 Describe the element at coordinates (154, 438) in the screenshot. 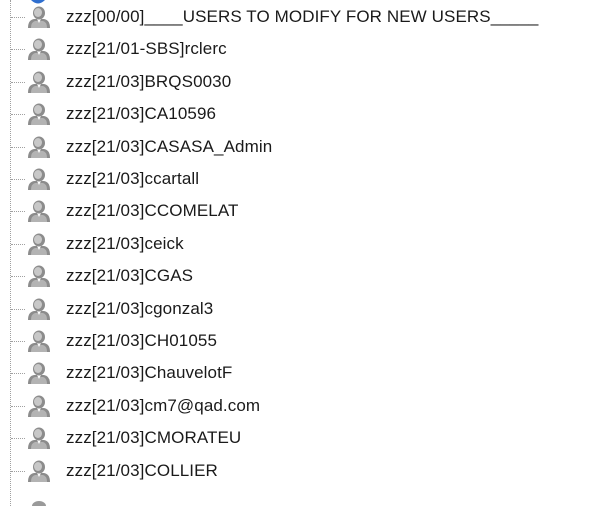

I see `tree-item-label: zzz[21/03]CMORATEU` at that location.